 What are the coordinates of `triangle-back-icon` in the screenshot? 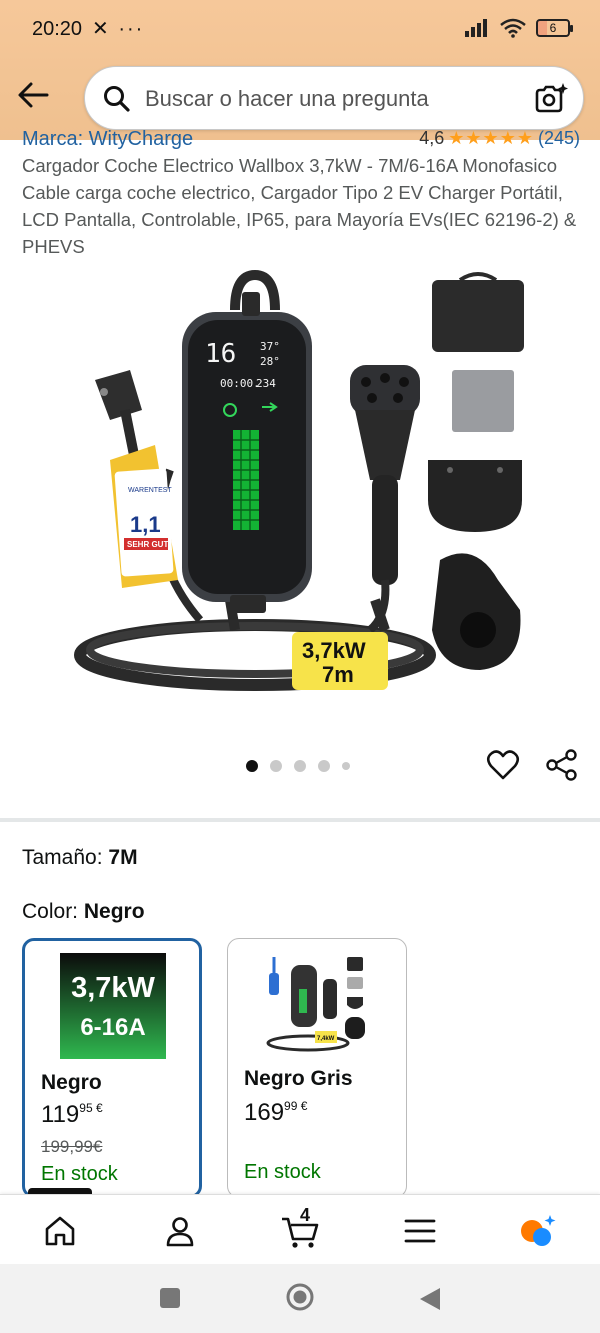 It's located at (430, 1299).